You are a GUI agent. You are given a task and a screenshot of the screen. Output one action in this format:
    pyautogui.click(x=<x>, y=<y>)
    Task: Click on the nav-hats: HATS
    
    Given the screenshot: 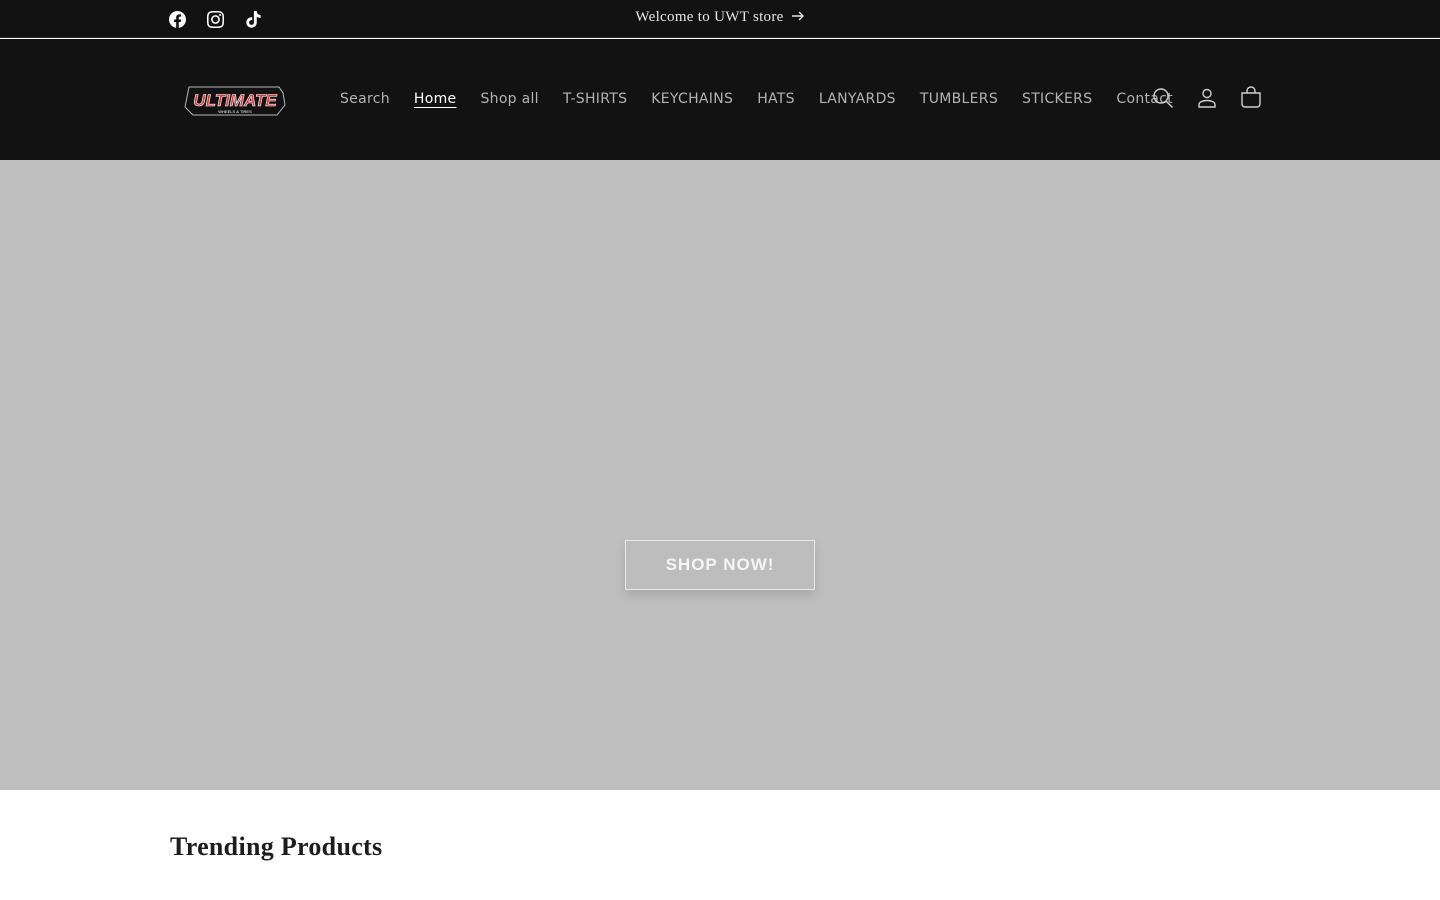 What is the action you would take?
    pyautogui.click(x=776, y=99)
    